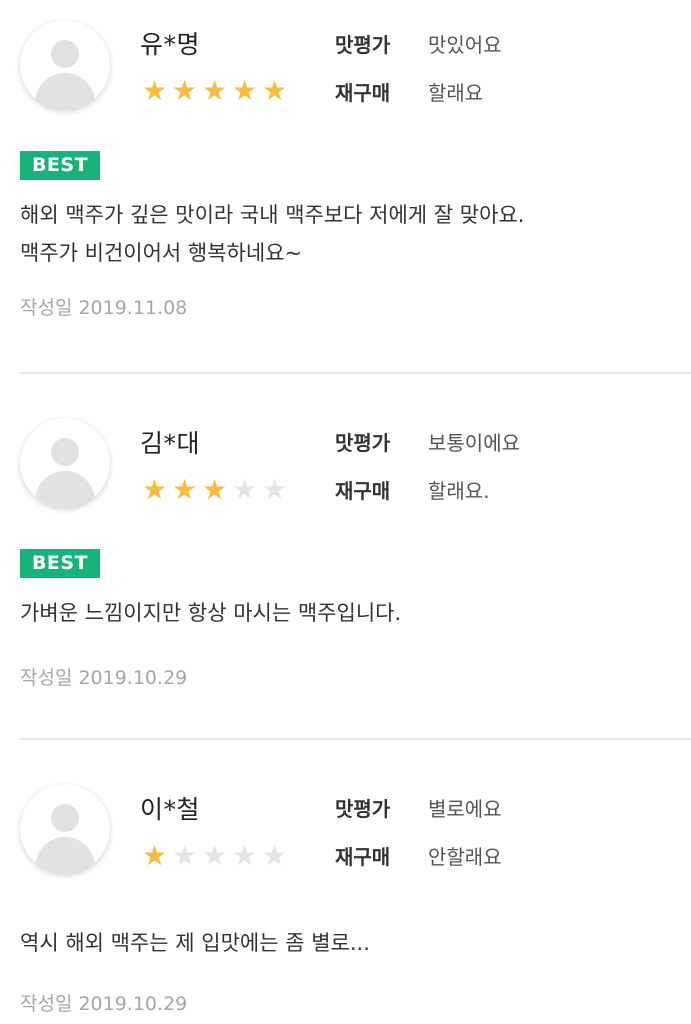  Describe the element at coordinates (465, 857) in the screenshot. I see `repurchase-value: 안할래요` at that location.